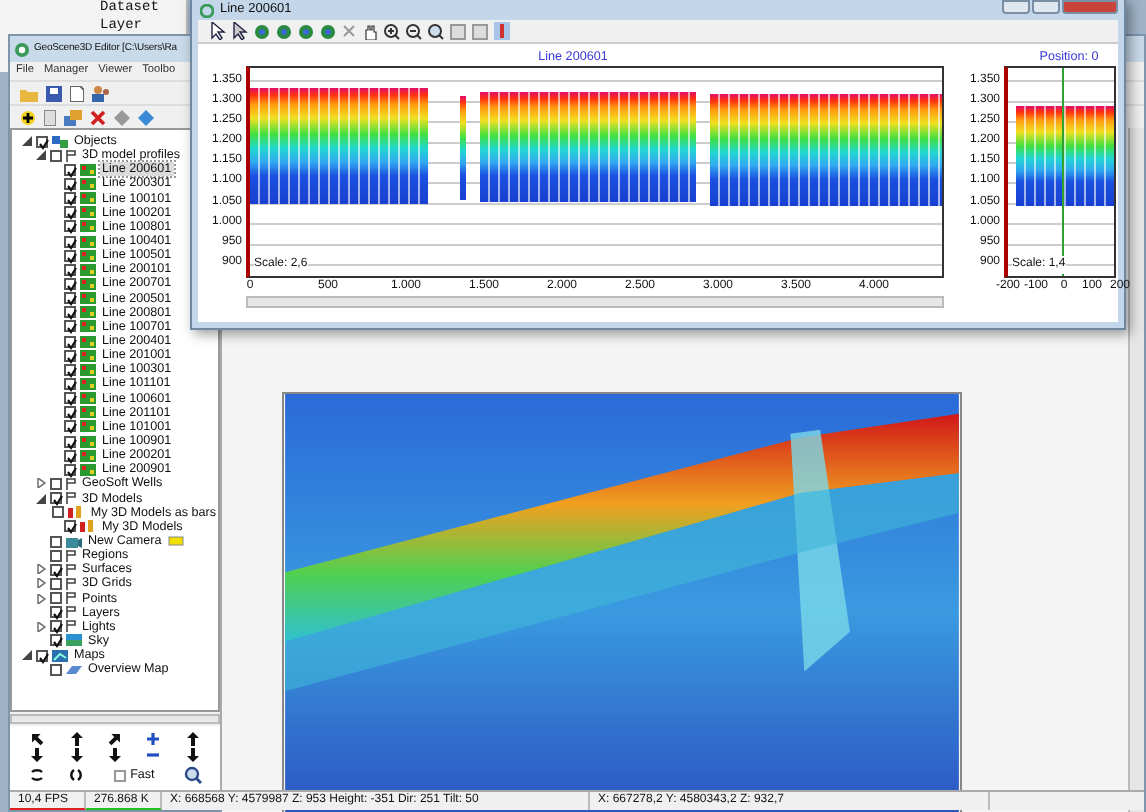 This screenshot has height=812, width=1146. What do you see at coordinates (74, 541) in the screenshot?
I see `camera-icon` at bounding box center [74, 541].